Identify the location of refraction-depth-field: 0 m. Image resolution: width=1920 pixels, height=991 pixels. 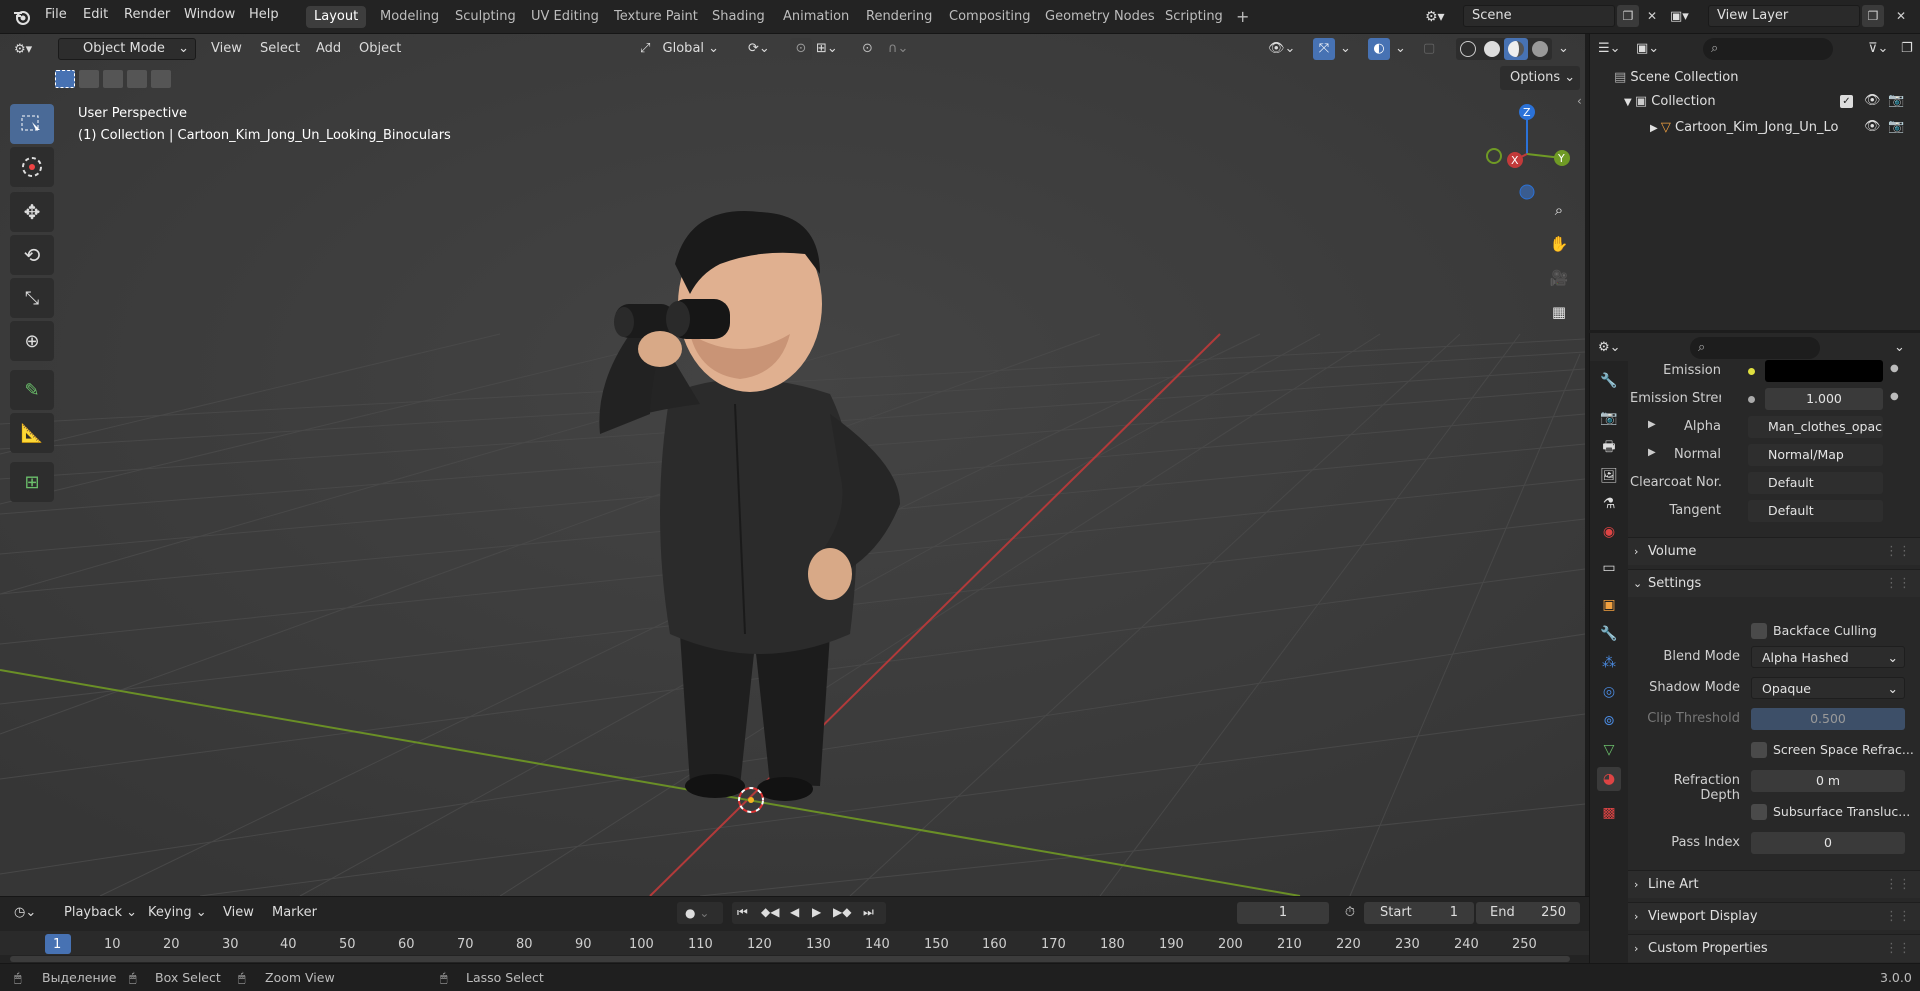
(1828, 781).